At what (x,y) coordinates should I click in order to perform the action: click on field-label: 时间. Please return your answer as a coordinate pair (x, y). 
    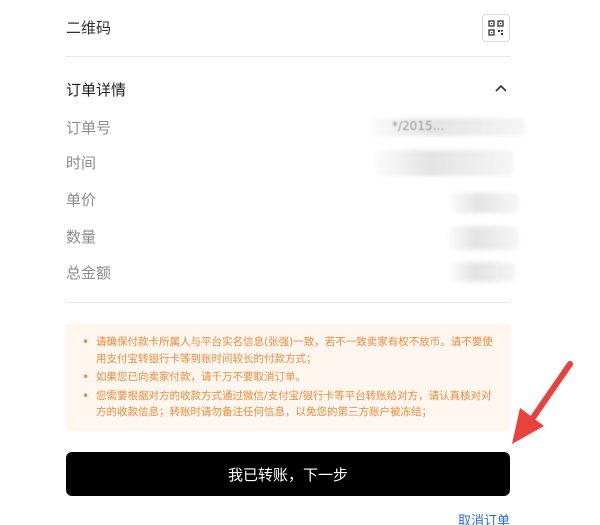
    Looking at the image, I should click on (81, 162).